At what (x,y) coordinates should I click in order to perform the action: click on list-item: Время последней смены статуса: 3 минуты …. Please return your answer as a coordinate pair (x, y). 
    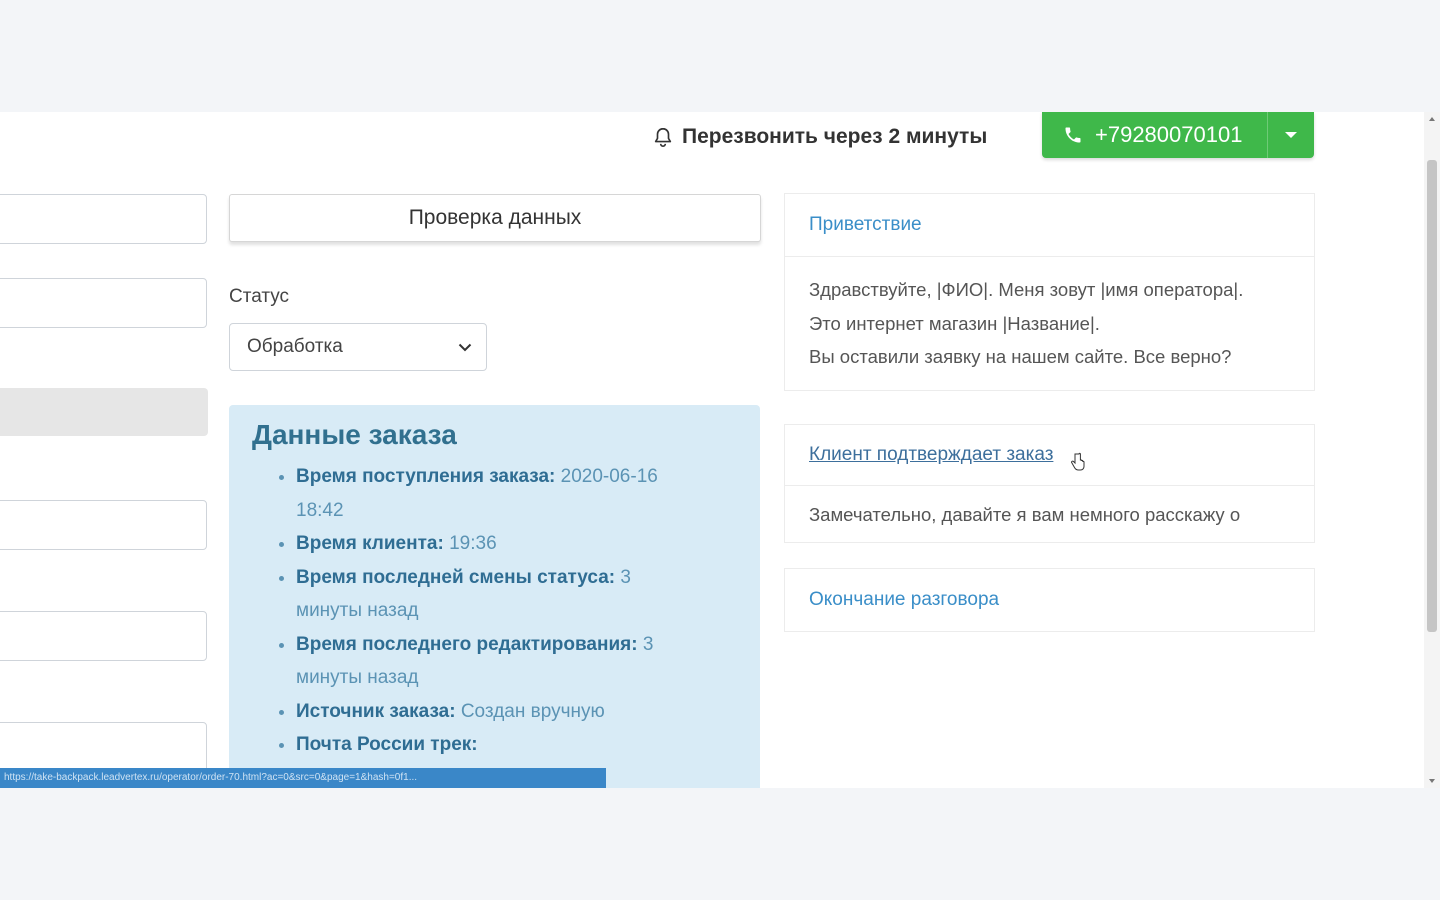
    Looking at the image, I should click on (528, 594).